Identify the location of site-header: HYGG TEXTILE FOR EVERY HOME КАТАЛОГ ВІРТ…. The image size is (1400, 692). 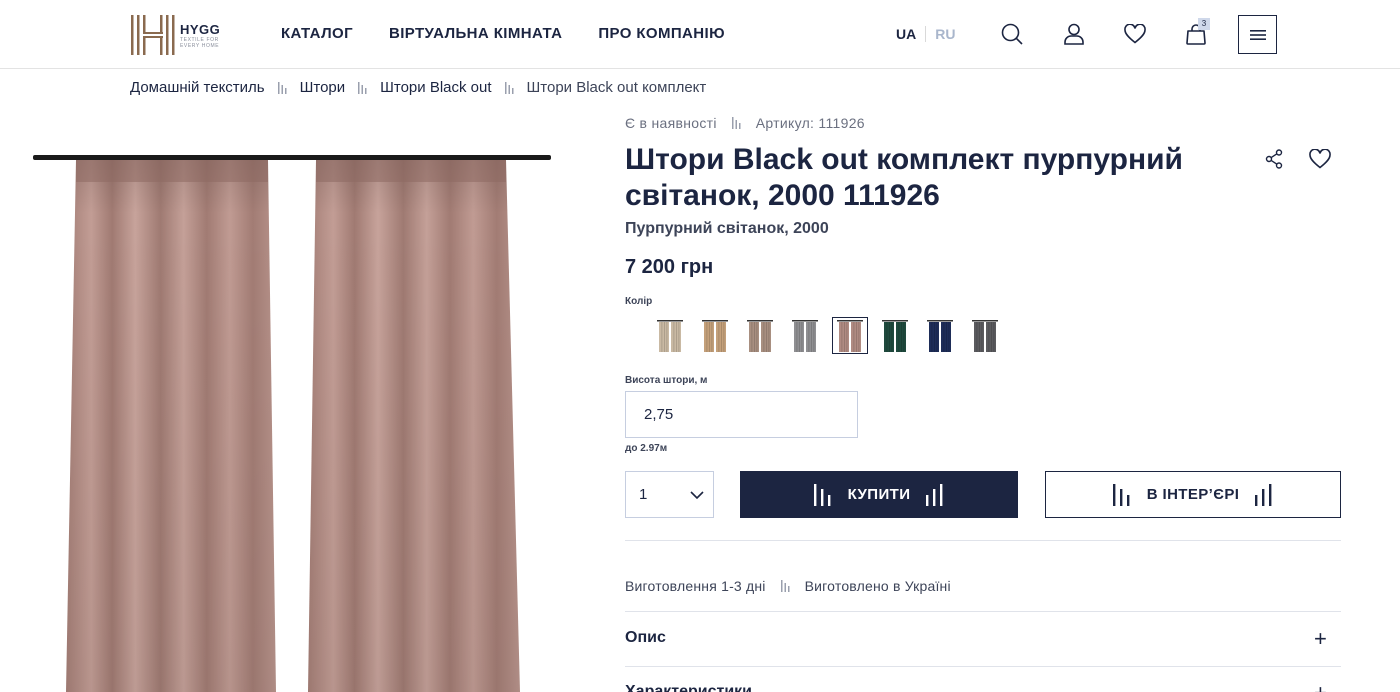
(700, 34).